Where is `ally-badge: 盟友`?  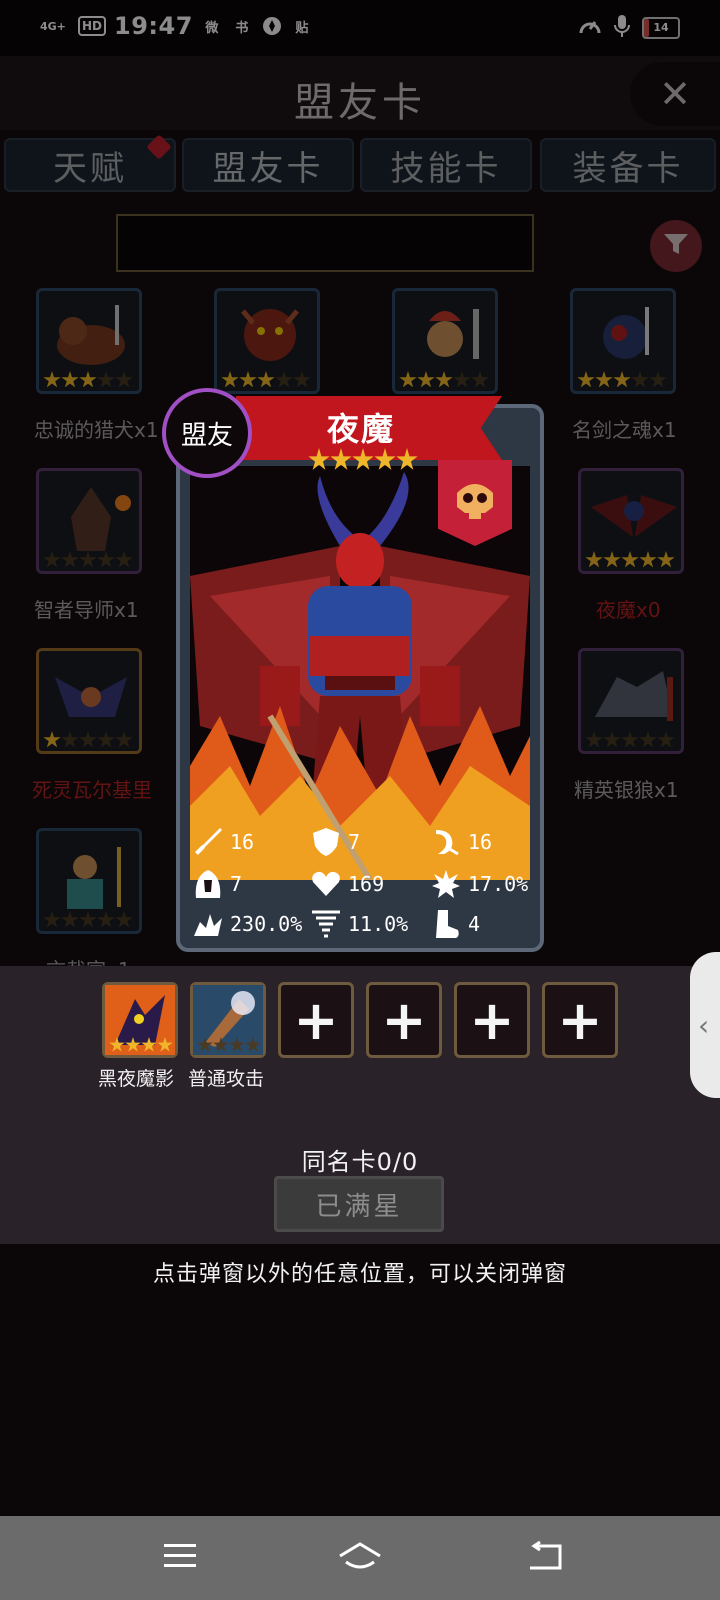 ally-badge: 盟友 is located at coordinates (207, 433).